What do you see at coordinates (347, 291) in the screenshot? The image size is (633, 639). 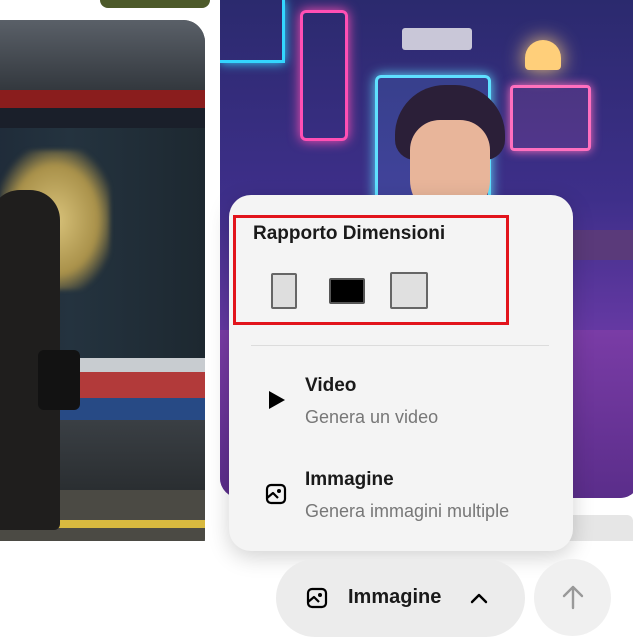 I see `landscape-ratio-icon` at bounding box center [347, 291].